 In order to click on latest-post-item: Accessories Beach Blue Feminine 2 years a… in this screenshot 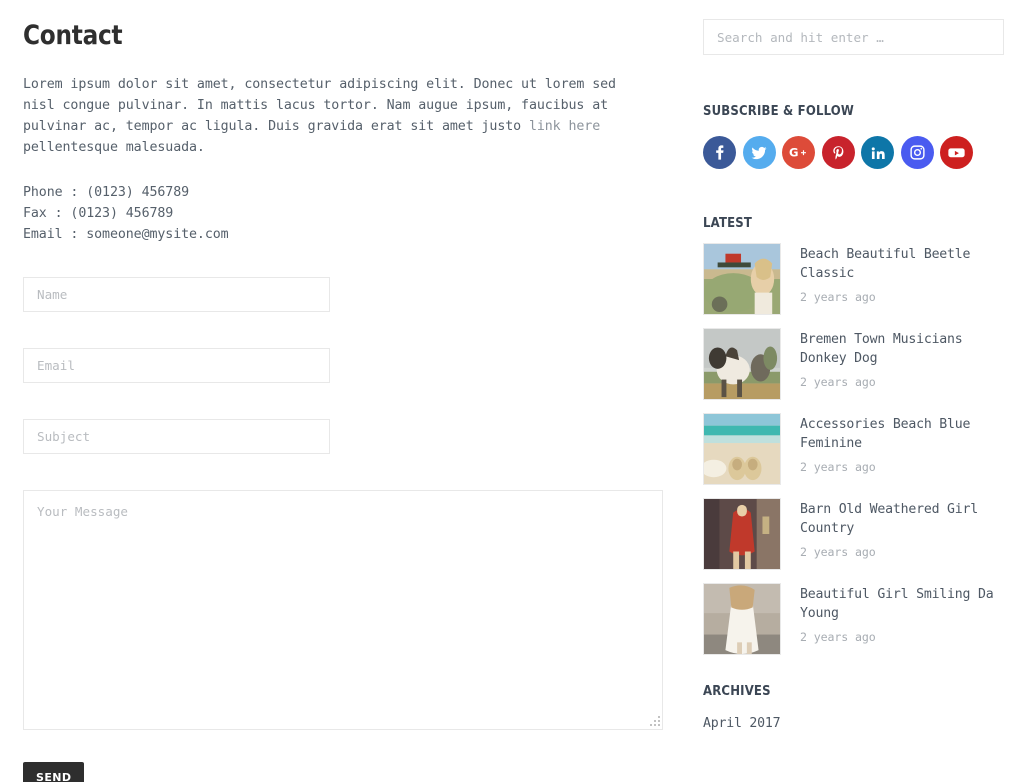, I will do `click(853, 449)`.